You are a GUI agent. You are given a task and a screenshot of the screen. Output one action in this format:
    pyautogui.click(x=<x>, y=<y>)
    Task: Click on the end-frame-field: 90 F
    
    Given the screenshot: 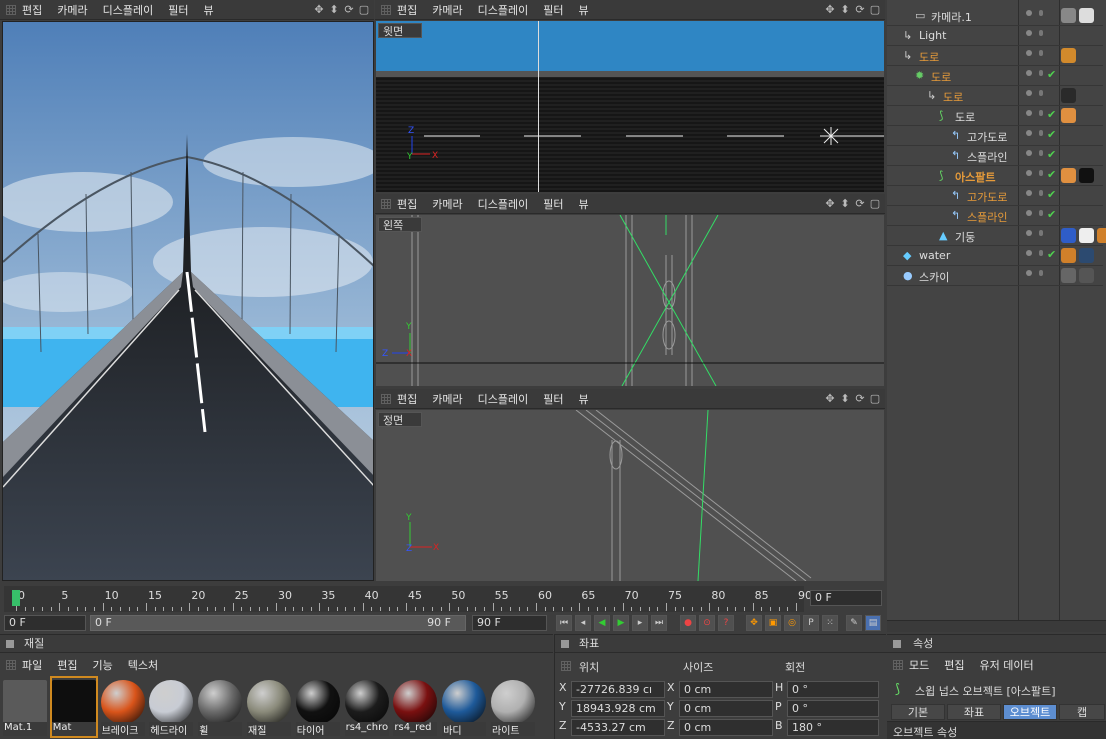 What is the action you would take?
    pyautogui.click(x=509, y=623)
    